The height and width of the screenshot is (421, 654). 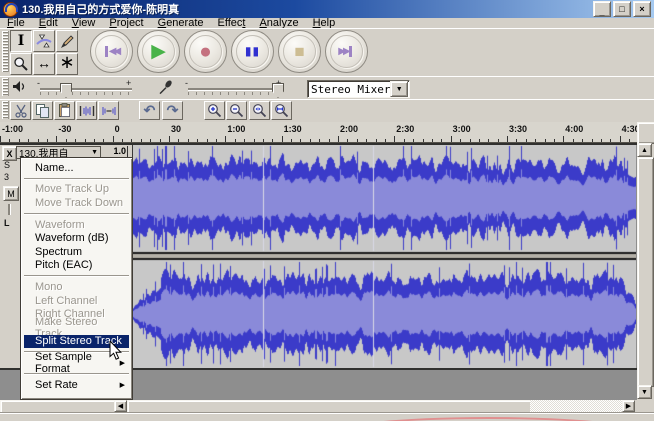 I want to click on mixer-grip, so click(x=5, y=87).